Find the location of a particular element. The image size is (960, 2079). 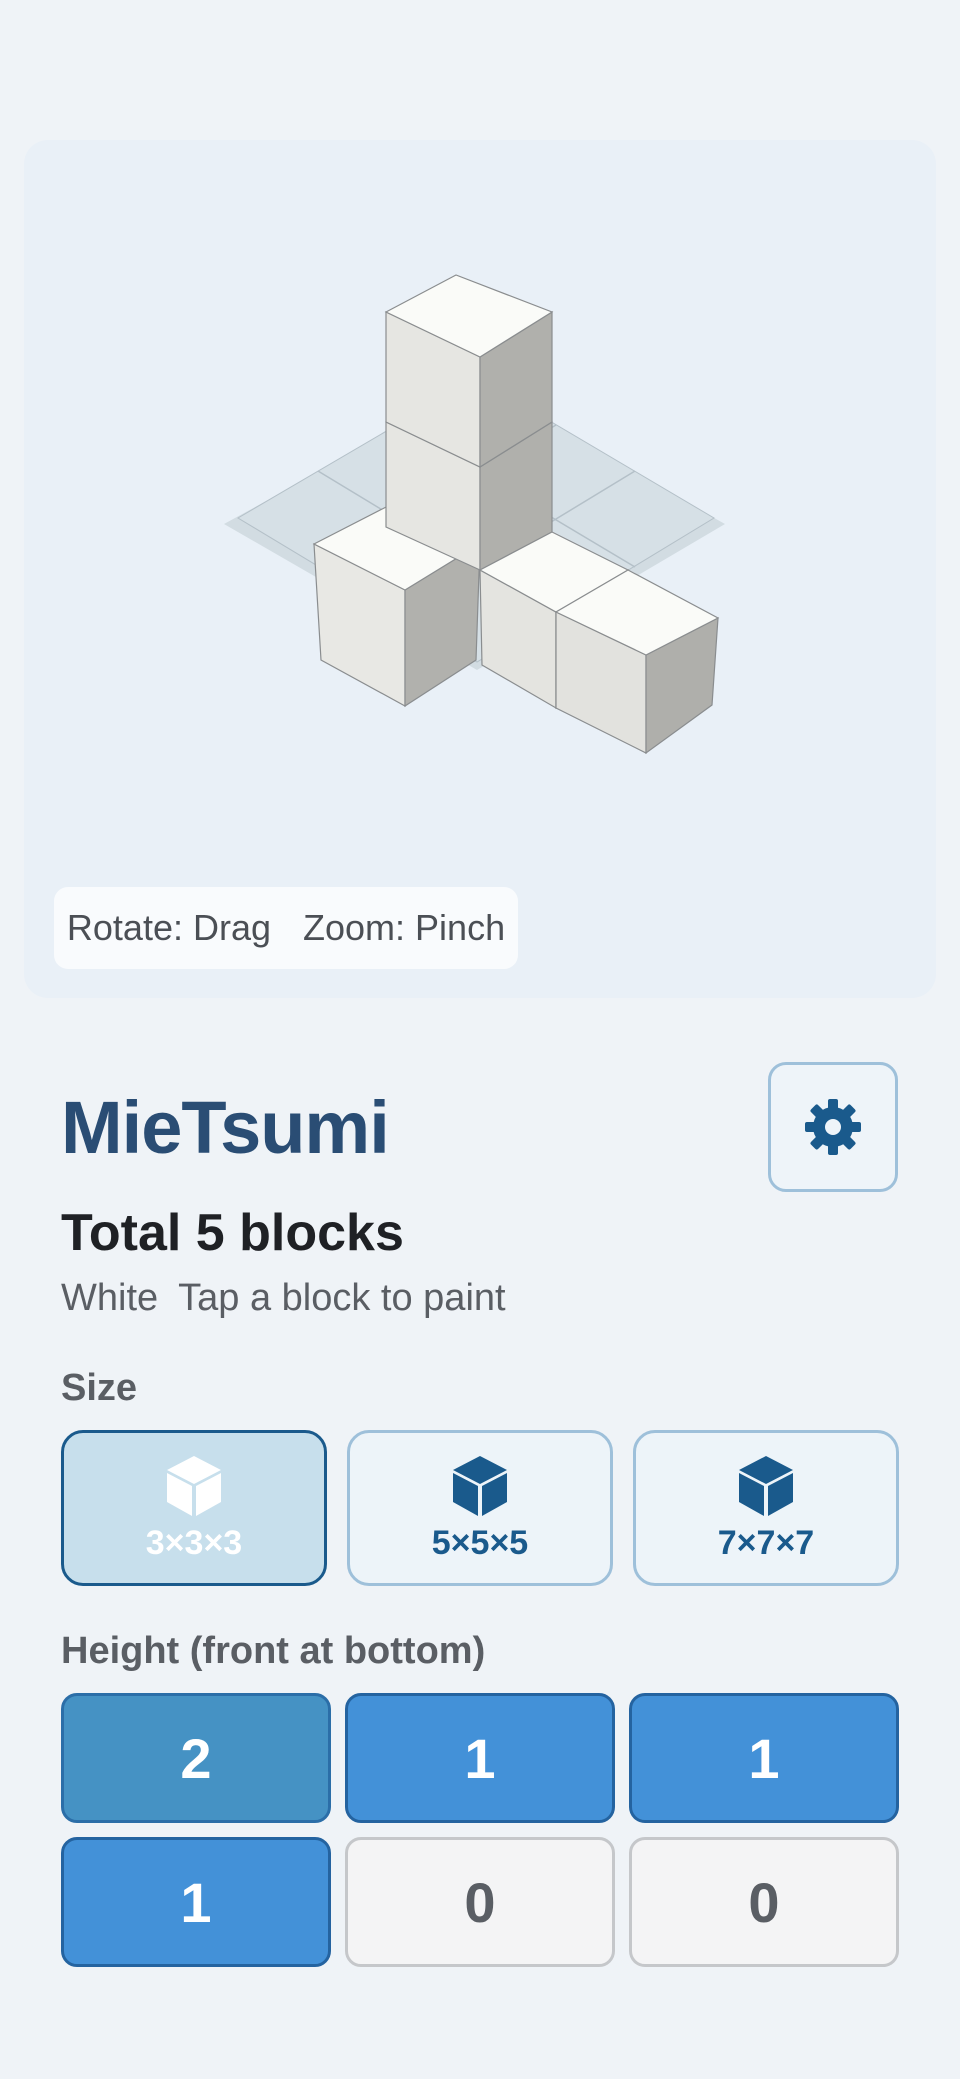

paint-status: White Tap a block to paint is located at coordinates (283, 1298).